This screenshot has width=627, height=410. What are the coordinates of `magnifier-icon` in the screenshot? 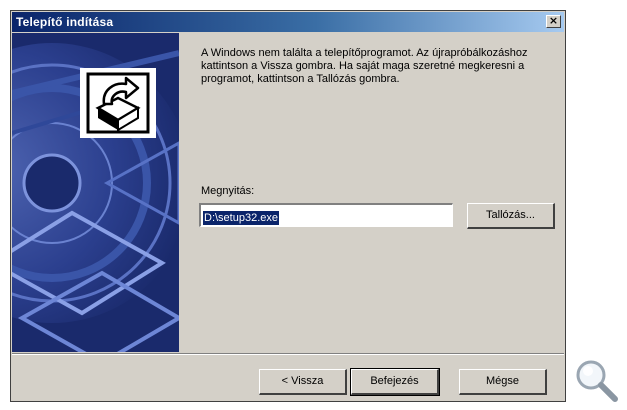 It's located at (596, 380).